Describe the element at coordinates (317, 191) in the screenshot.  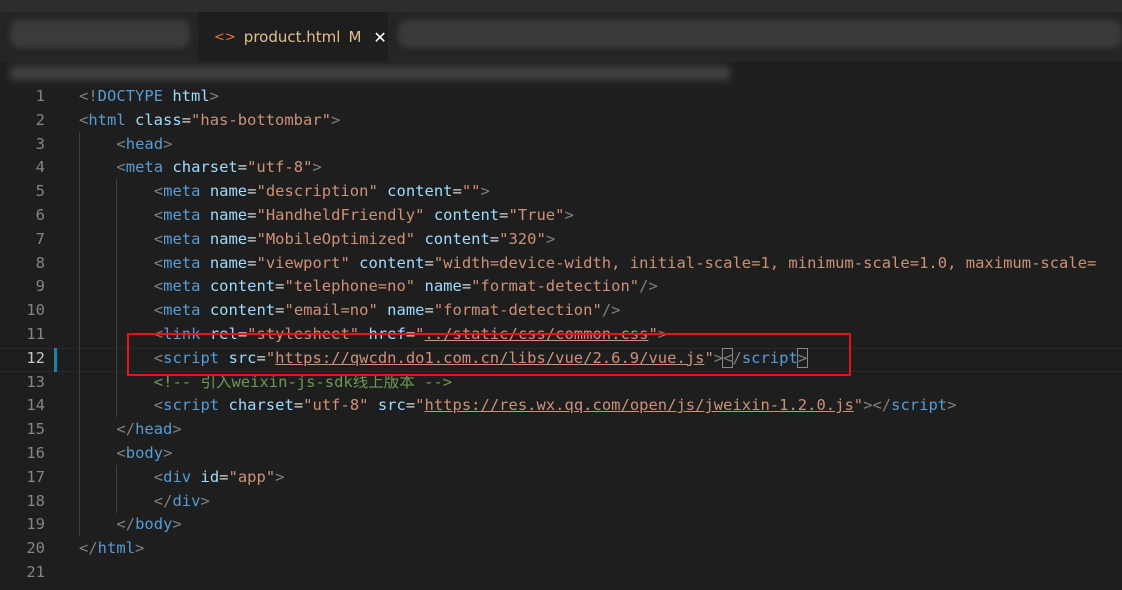
I see `code-token: "description"` at that location.